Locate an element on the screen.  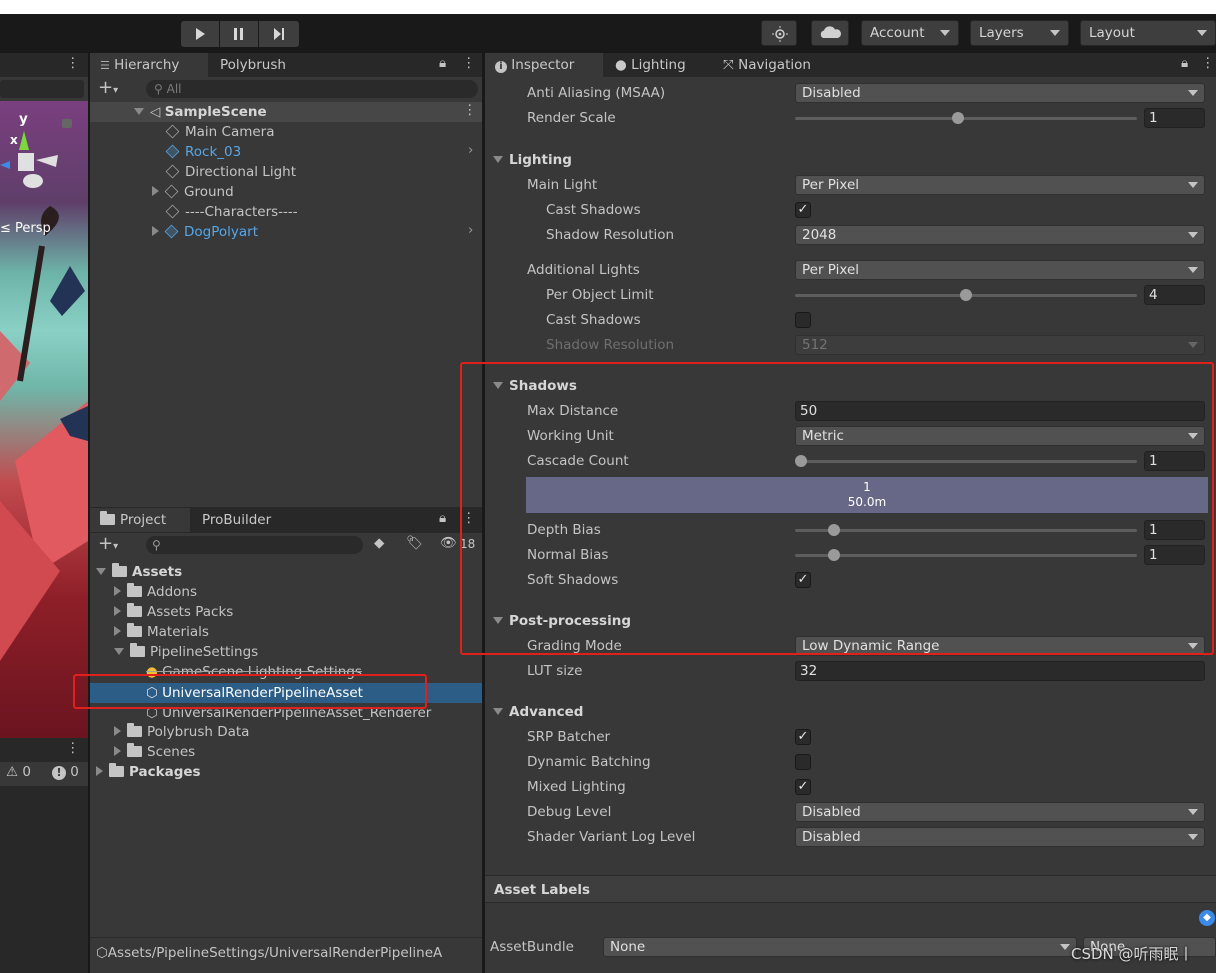
lighting-section-header: Lighting is located at coordinates (532, 160).